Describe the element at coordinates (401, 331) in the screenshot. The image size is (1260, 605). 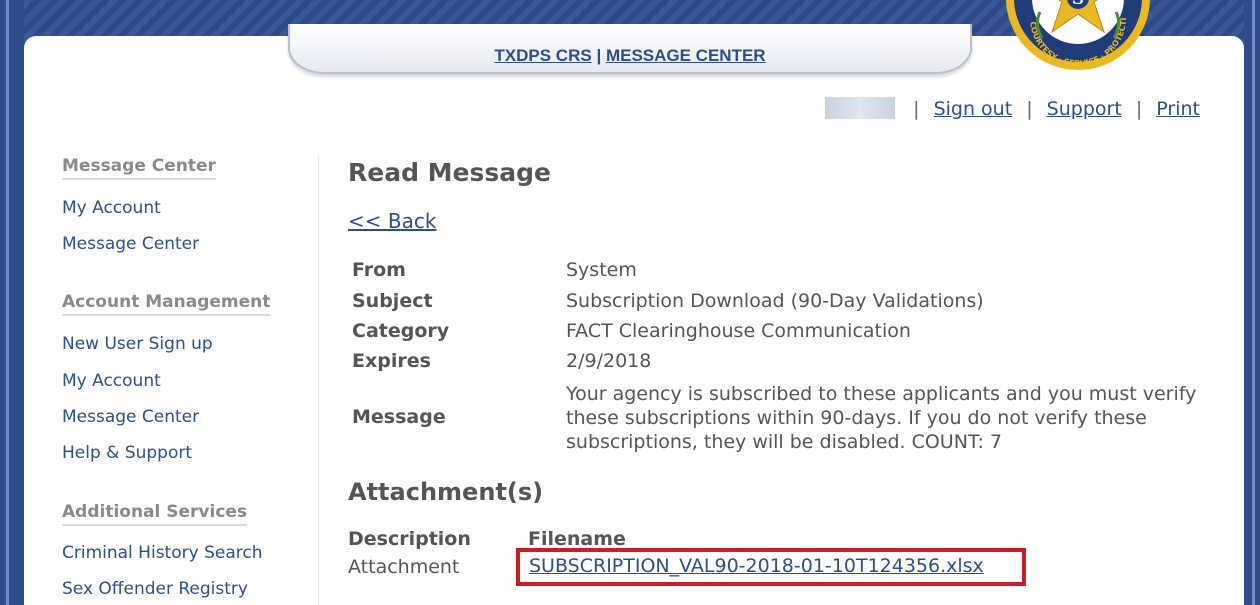
I see `category-label: Category` at that location.